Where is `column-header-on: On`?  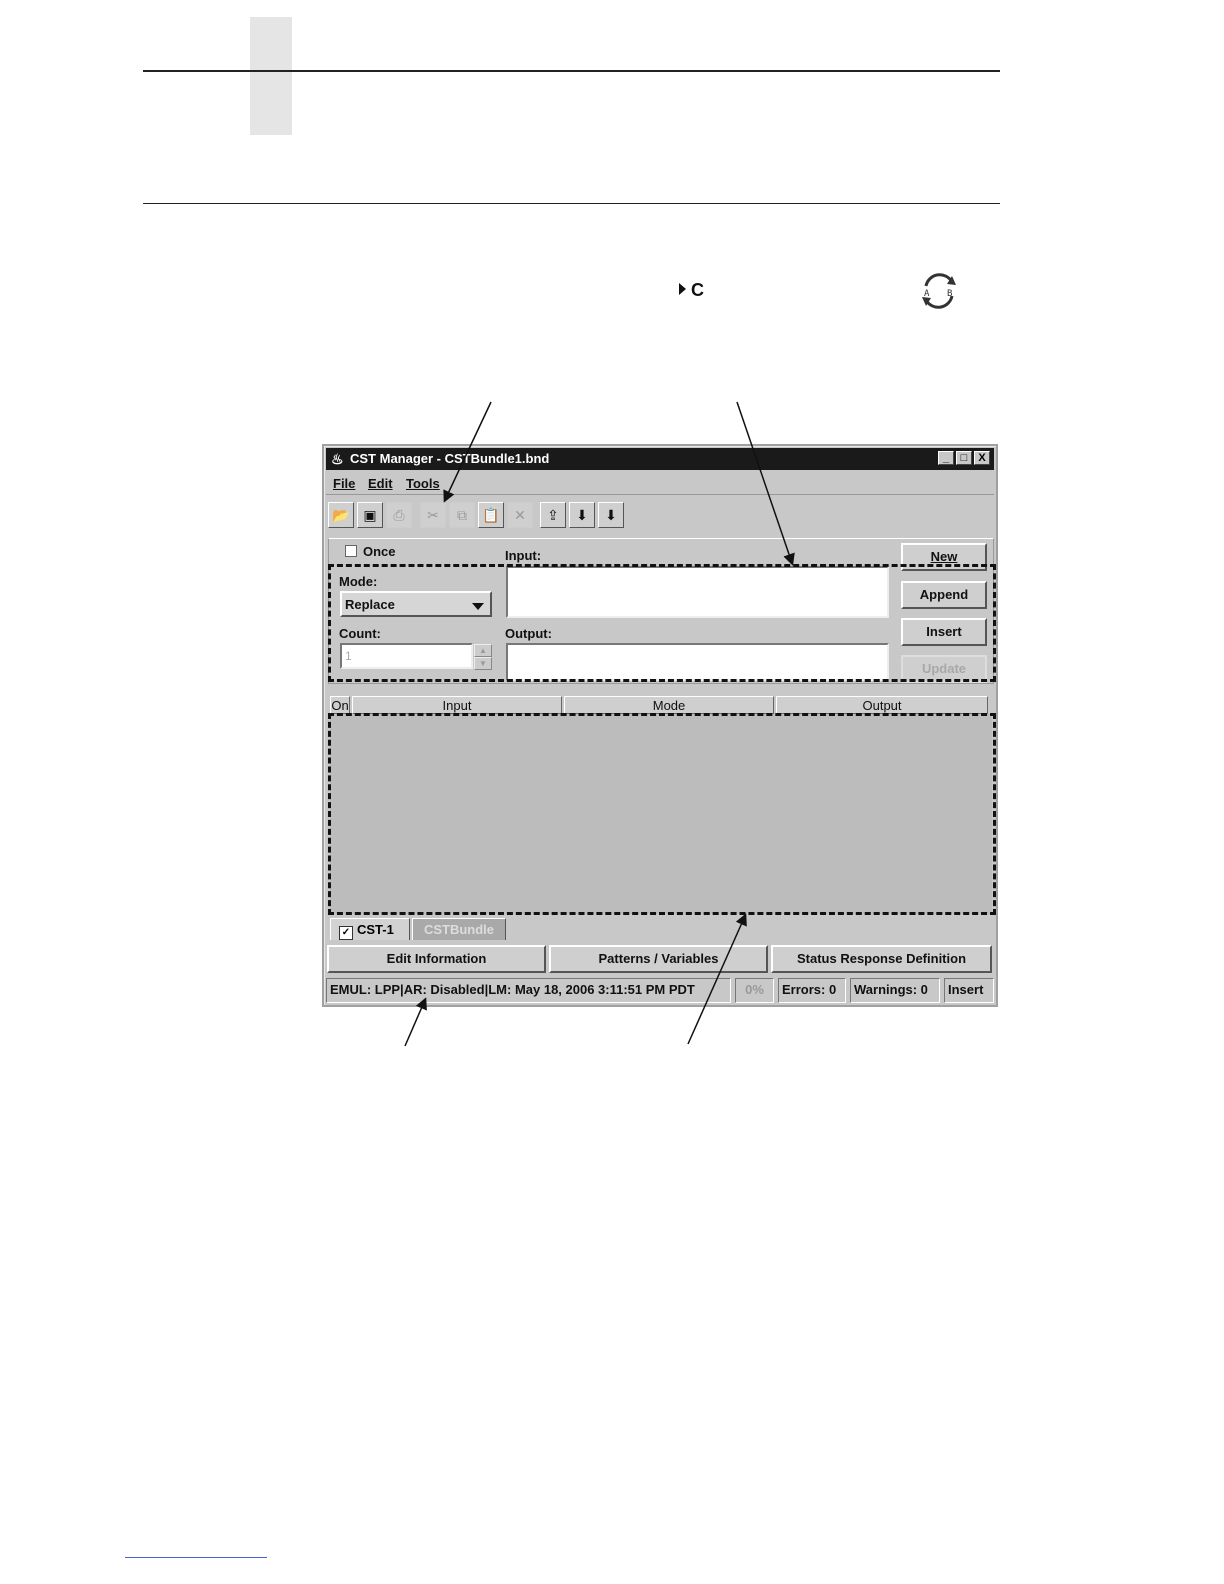 column-header-on: On is located at coordinates (340, 705).